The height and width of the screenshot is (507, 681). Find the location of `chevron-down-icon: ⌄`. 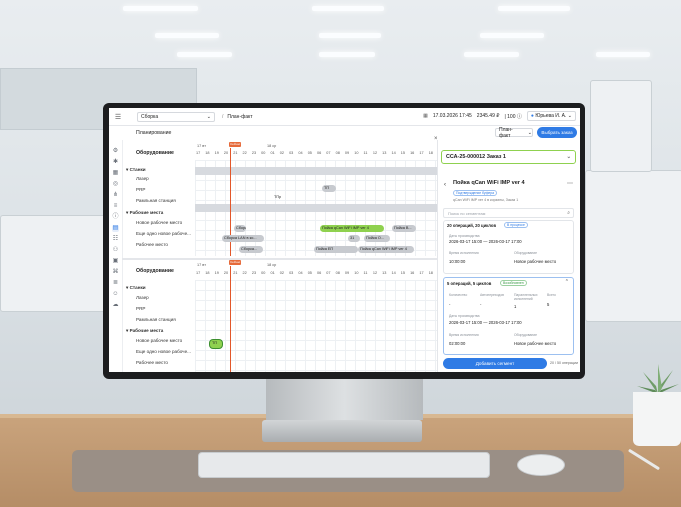

chevron-down-icon: ⌄ is located at coordinates (568, 157).